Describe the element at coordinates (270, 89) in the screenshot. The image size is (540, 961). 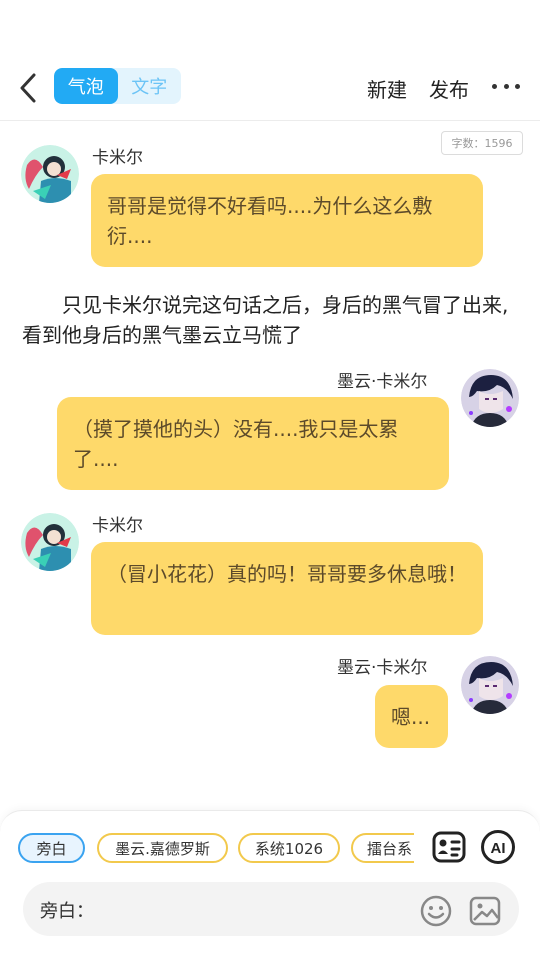
I see `top-bar: 气泡 文字 新建 发布` at that location.